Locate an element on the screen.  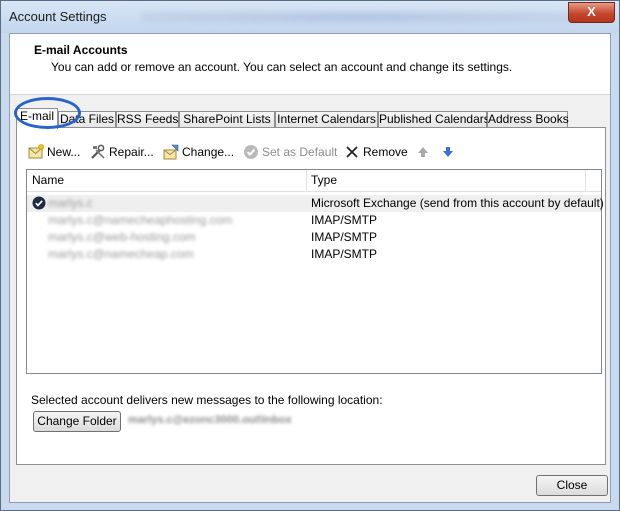
account-row: marlys.c@namecheap.com IMAP/SMTP is located at coordinates (314, 254).